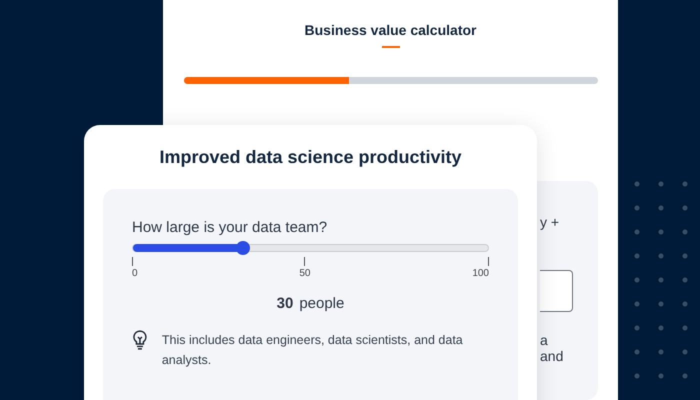 The height and width of the screenshot is (400, 700). Describe the element at coordinates (544, 340) in the screenshot. I see `partial-text: a` at that location.